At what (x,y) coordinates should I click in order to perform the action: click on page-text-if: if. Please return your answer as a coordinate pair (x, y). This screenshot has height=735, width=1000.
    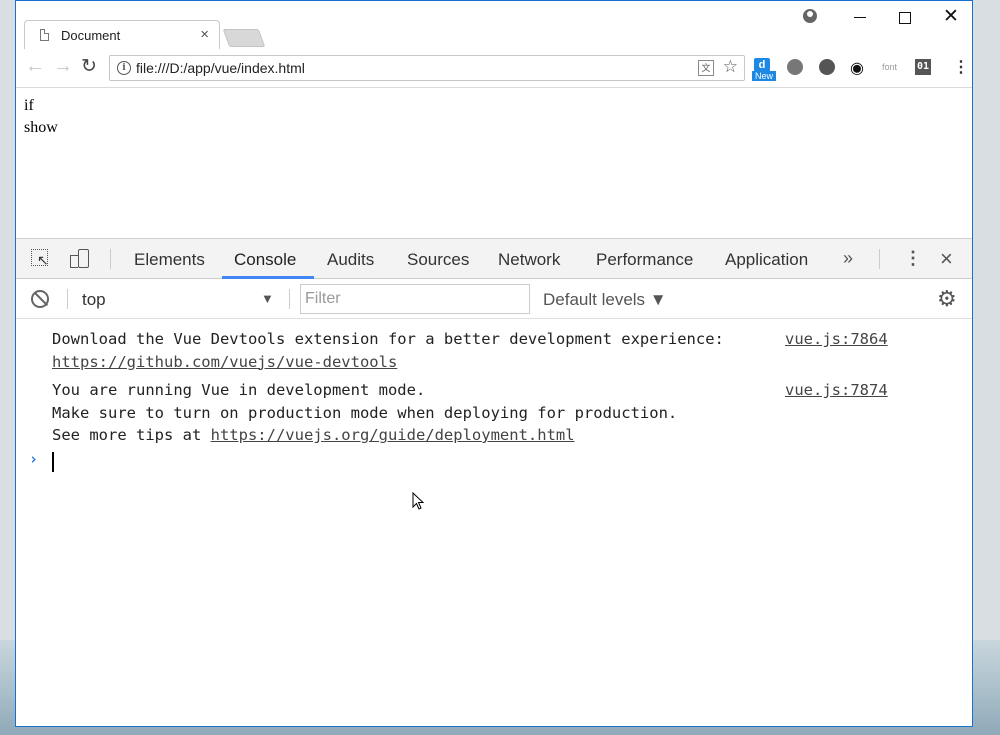
    Looking at the image, I should click on (29, 105).